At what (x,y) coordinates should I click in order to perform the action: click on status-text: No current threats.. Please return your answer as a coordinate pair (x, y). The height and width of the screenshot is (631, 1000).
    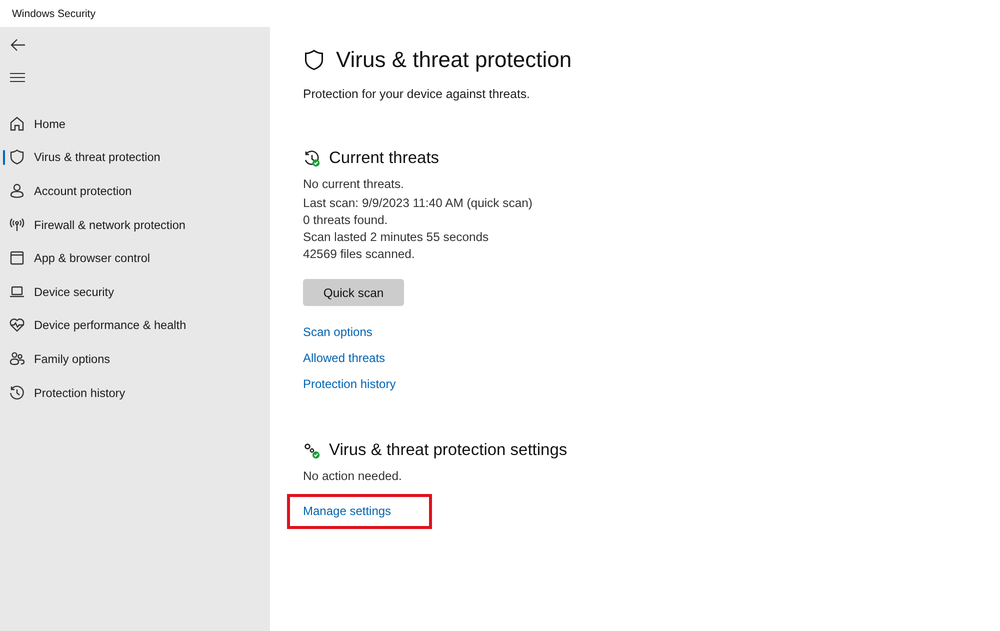
    Looking at the image, I should click on (354, 184).